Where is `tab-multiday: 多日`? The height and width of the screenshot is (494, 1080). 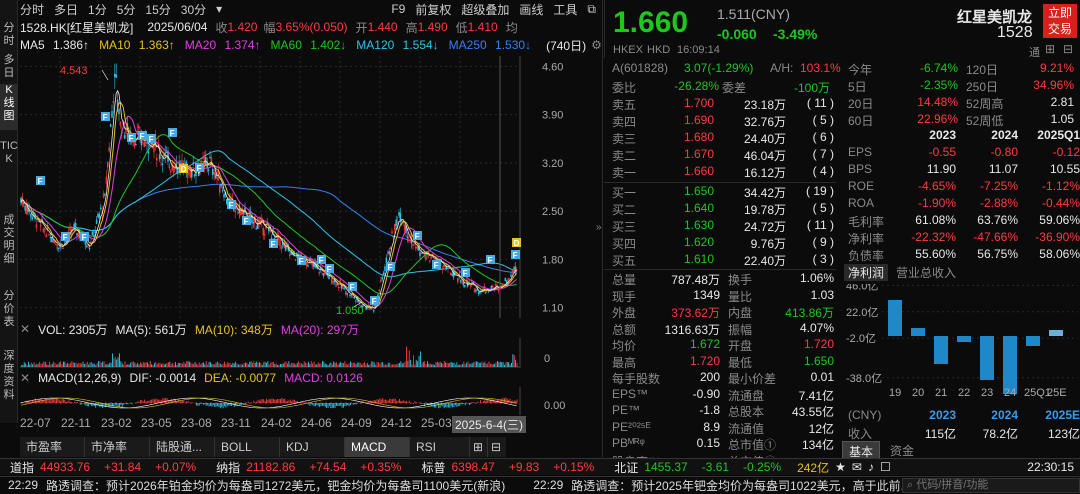
tab-multiday: 多日 is located at coordinates (66, 9).